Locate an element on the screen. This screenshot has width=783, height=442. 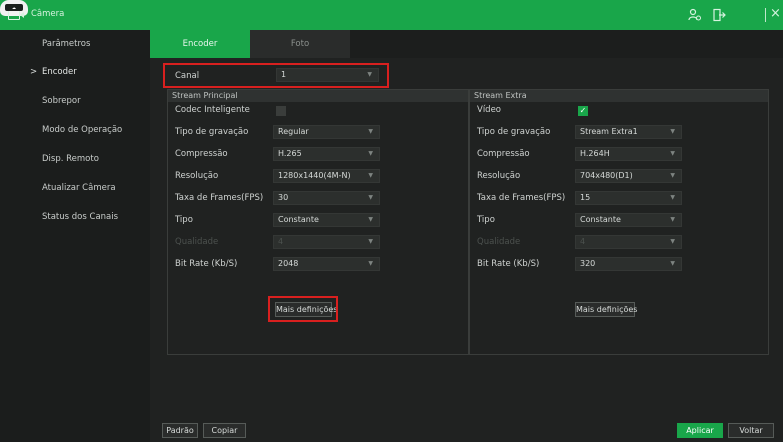
tipo-select: Constante ▼ is located at coordinates (326, 220).